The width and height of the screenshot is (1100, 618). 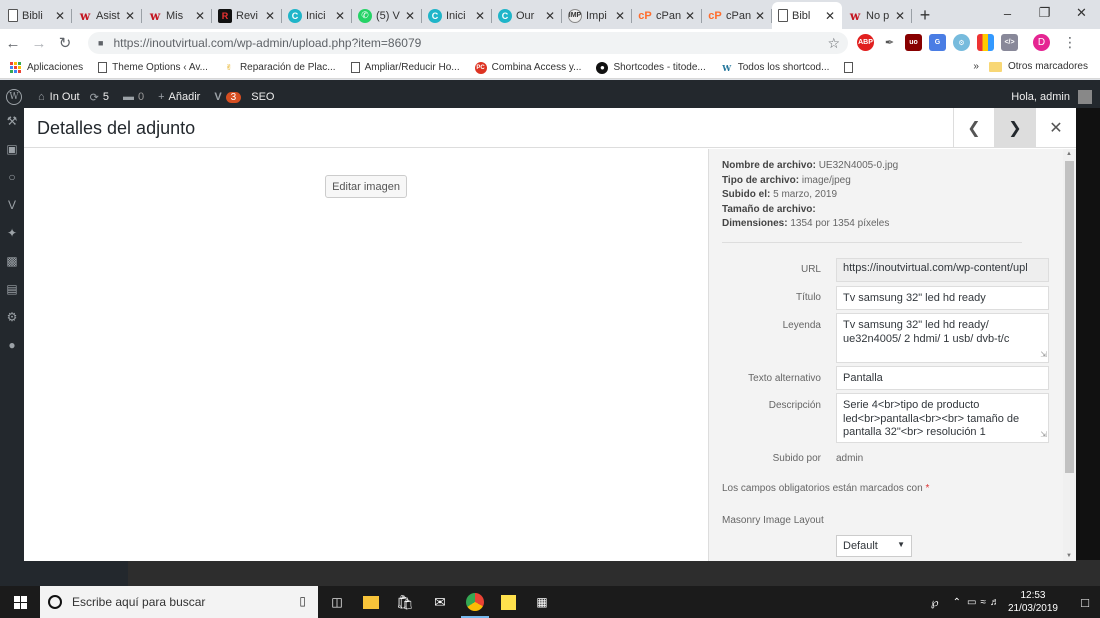 What do you see at coordinates (12, 321) in the screenshot?
I see `settings-icon: ⚙` at bounding box center [12, 321].